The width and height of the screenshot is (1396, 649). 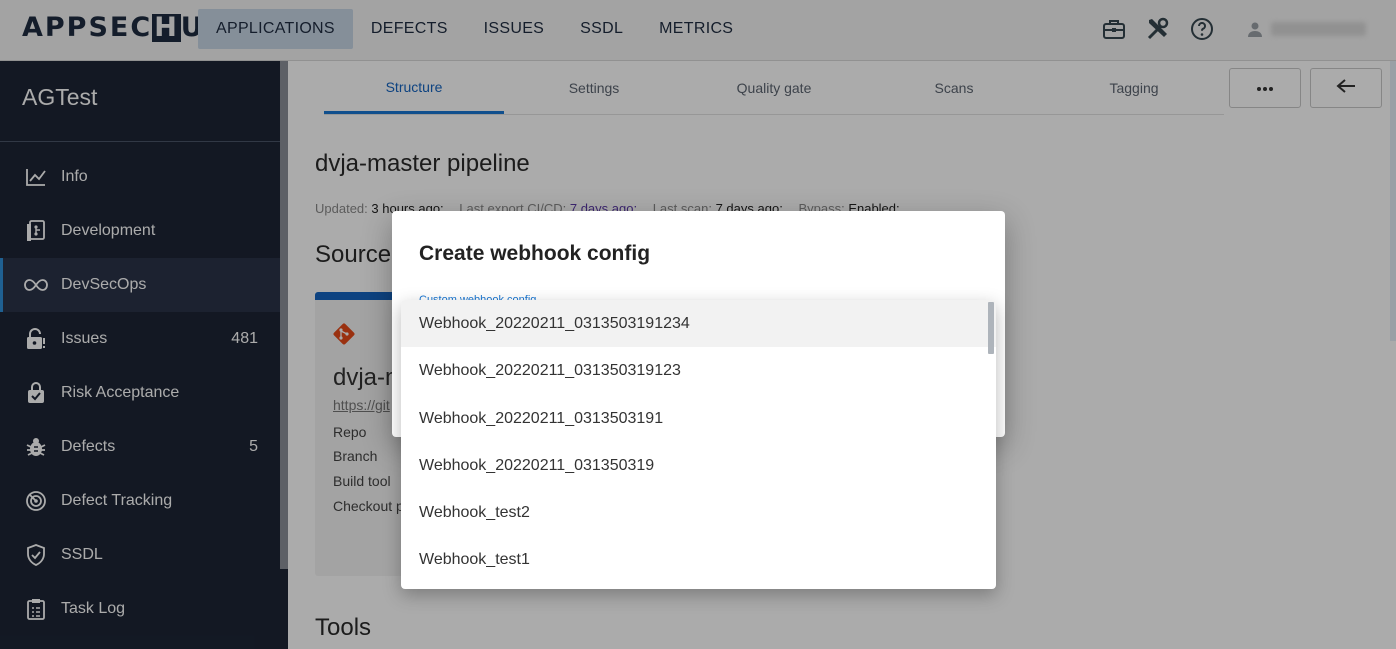 I want to click on dropdown-option: Webhook_20220211_0313503191234, so click(x=698, y=324).